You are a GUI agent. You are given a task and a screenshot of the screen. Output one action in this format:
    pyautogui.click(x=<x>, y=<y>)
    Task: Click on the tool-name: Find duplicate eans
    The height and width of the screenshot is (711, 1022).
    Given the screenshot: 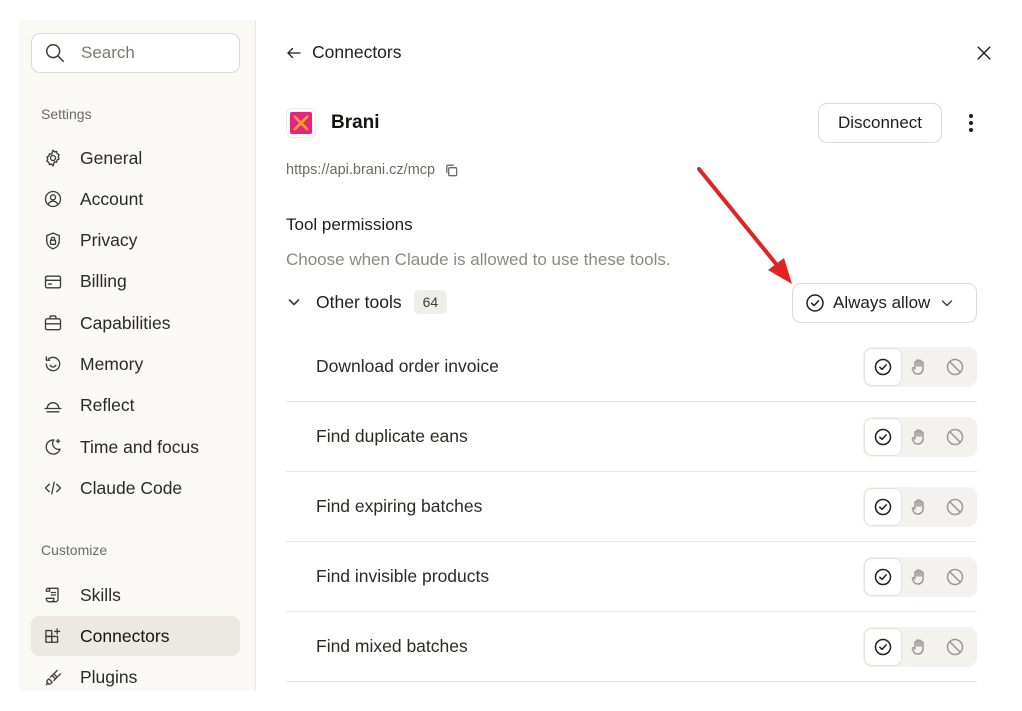 What is the action you would take?
    pyautogui.click(x=392, y=436)
    